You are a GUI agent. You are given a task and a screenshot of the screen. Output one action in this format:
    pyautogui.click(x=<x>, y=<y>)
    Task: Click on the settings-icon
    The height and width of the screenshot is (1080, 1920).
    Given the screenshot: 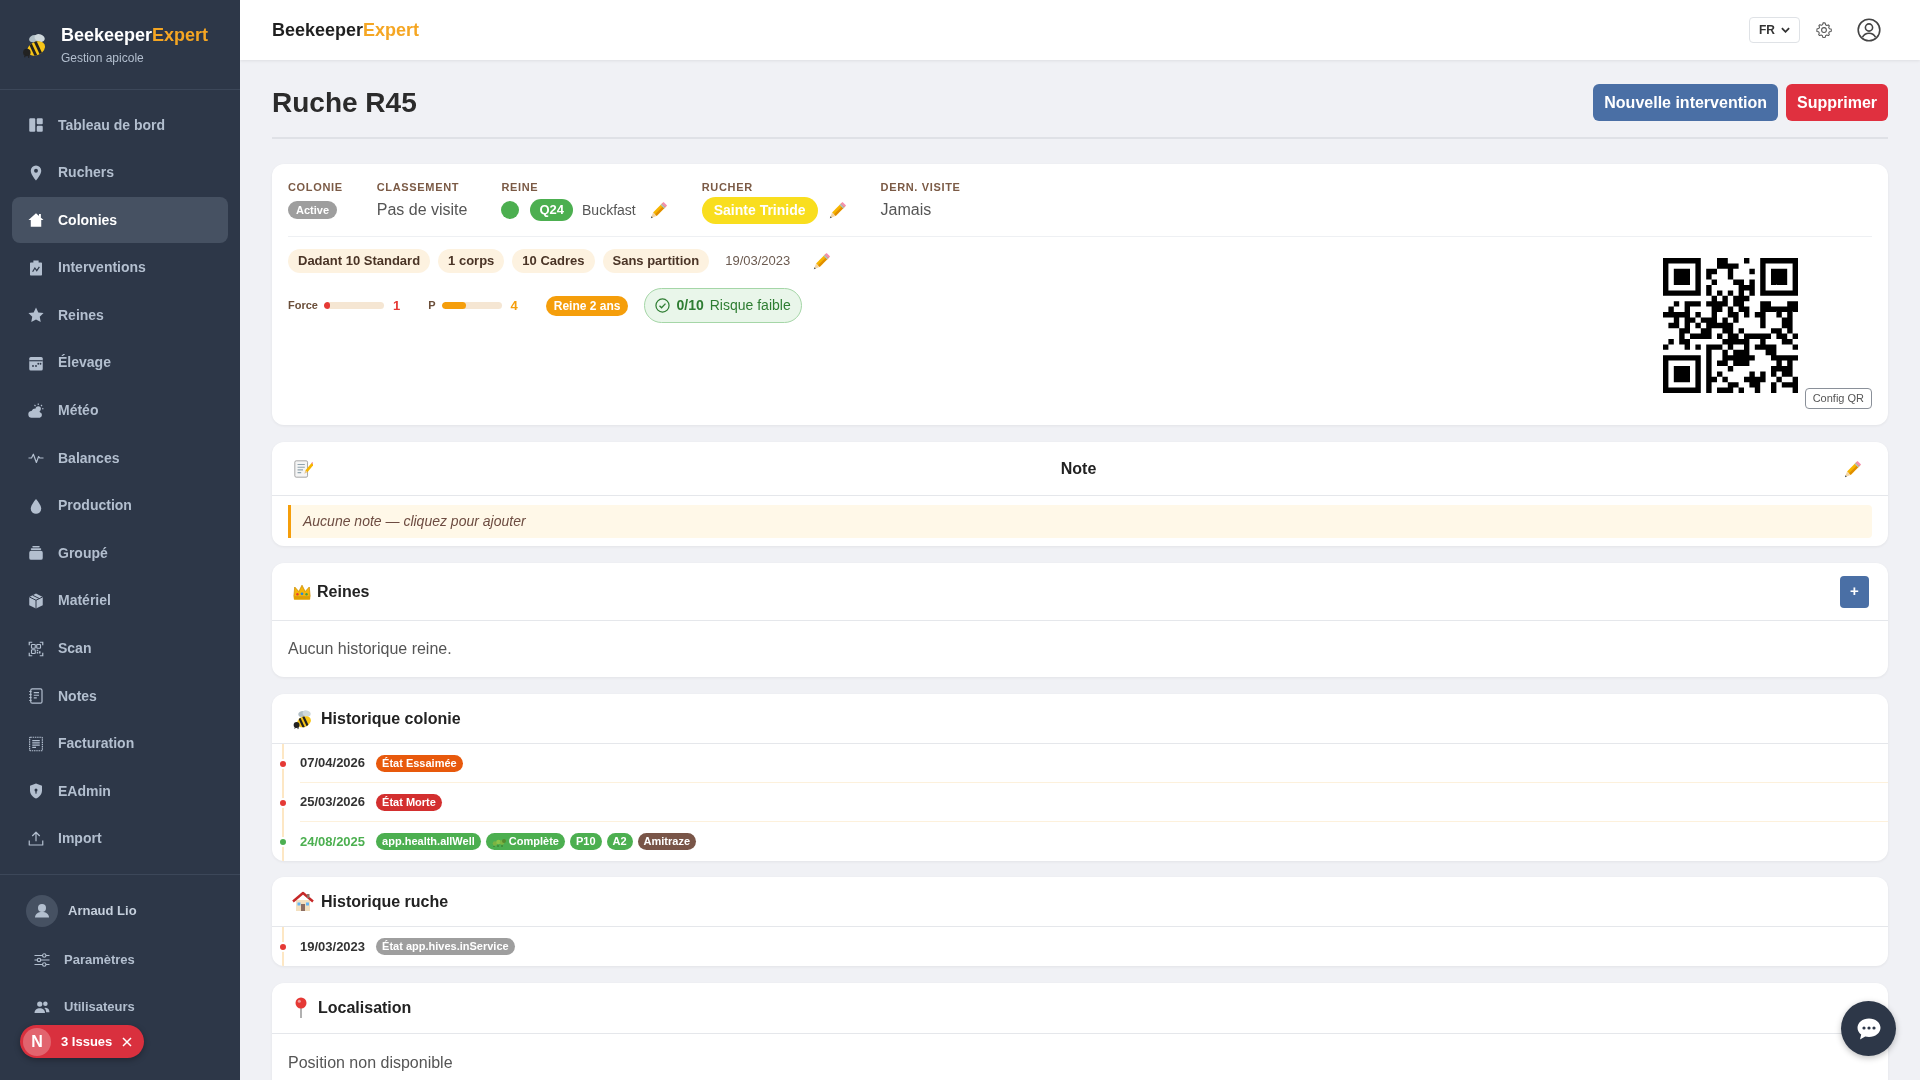 What is the action you would take?
    pyautogui.click(x=1824, y=30)
    